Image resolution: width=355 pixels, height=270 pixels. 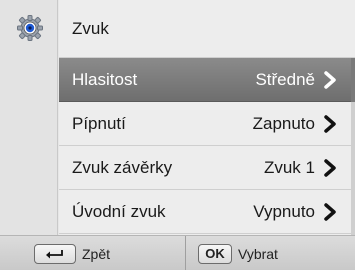 I want to click on return-arrow-icon, so click(x=54, y=253).